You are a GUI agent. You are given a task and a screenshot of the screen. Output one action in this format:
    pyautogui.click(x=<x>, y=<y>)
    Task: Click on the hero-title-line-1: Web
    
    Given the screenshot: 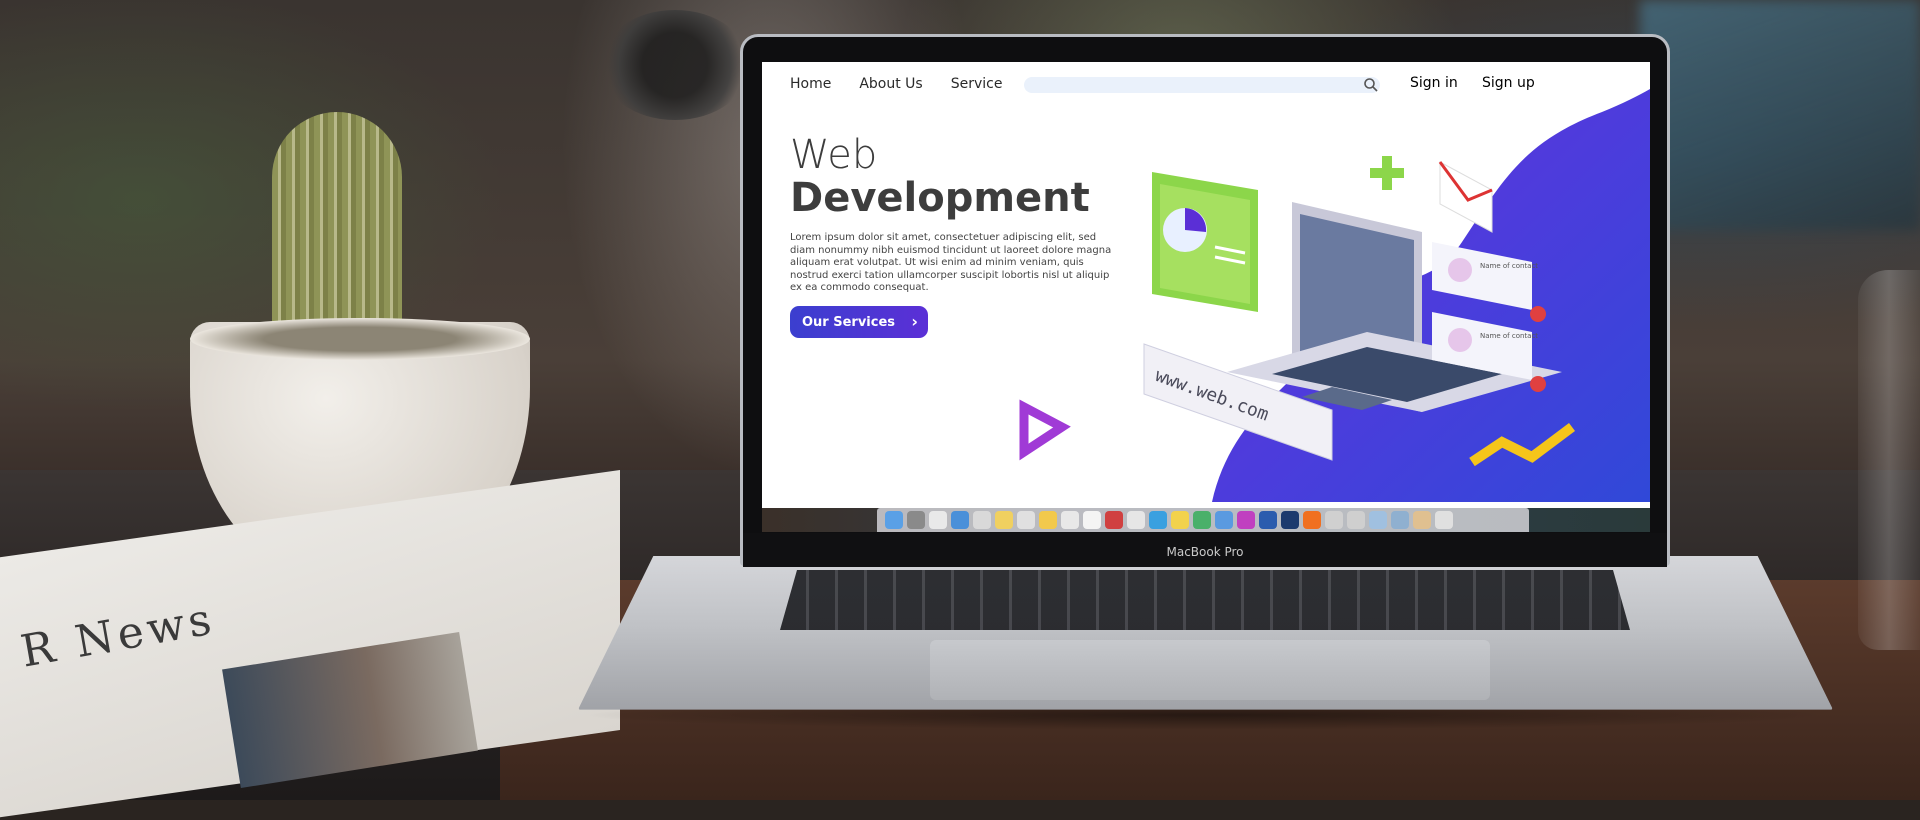 What is the action you would take?
    pyautogui.click(x=834, y=155)
    